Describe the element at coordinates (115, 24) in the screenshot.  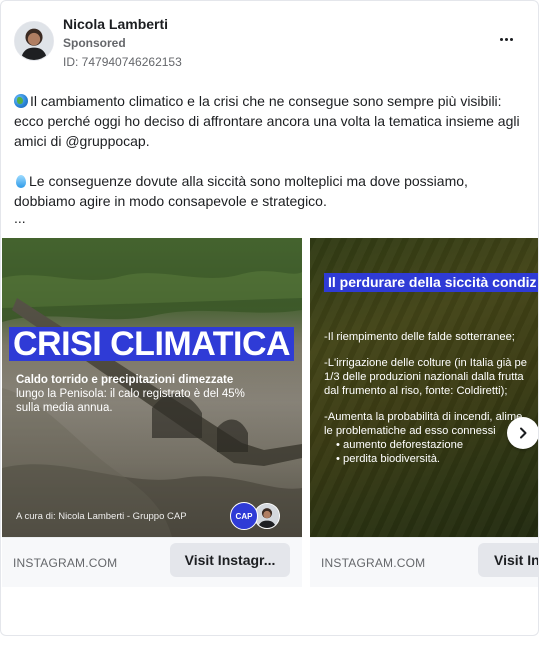
I see `author-name: Nicola Lamberti` at that location.